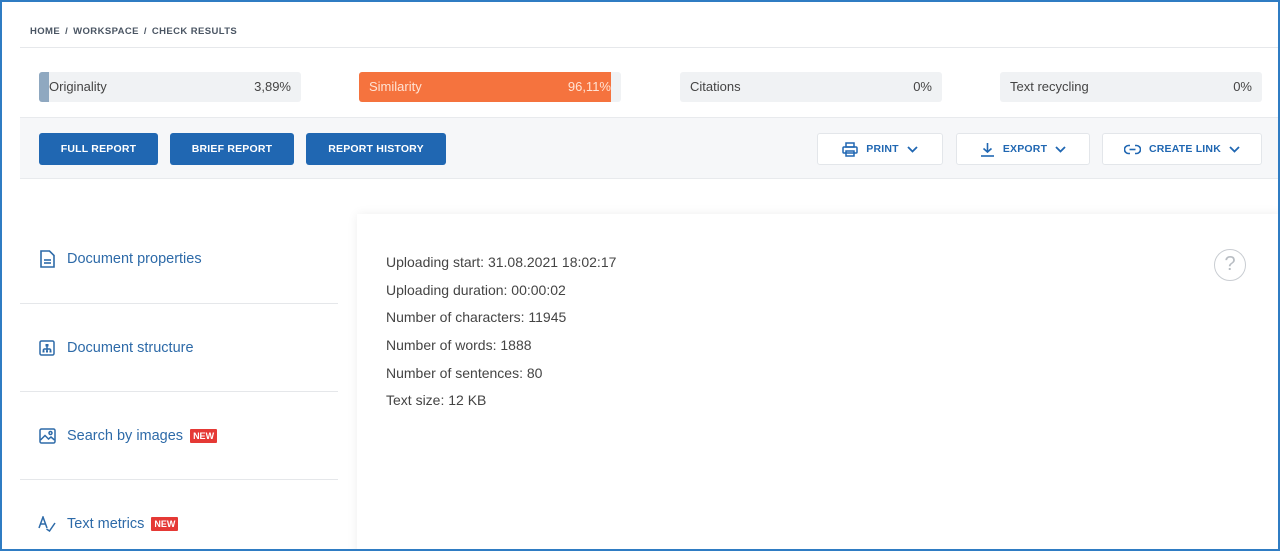  Describe the element at coordinates (272, 86) in the screenshot. I see `originality-value: 3,89%` at that location.